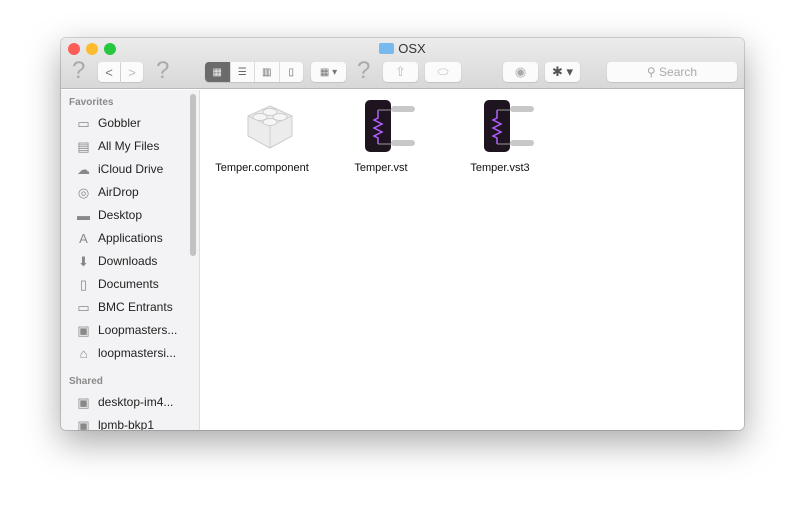  Describe the element at coordinates (500, 168) in the screenshot. I see `file-name: Temper.vst3` at that location.